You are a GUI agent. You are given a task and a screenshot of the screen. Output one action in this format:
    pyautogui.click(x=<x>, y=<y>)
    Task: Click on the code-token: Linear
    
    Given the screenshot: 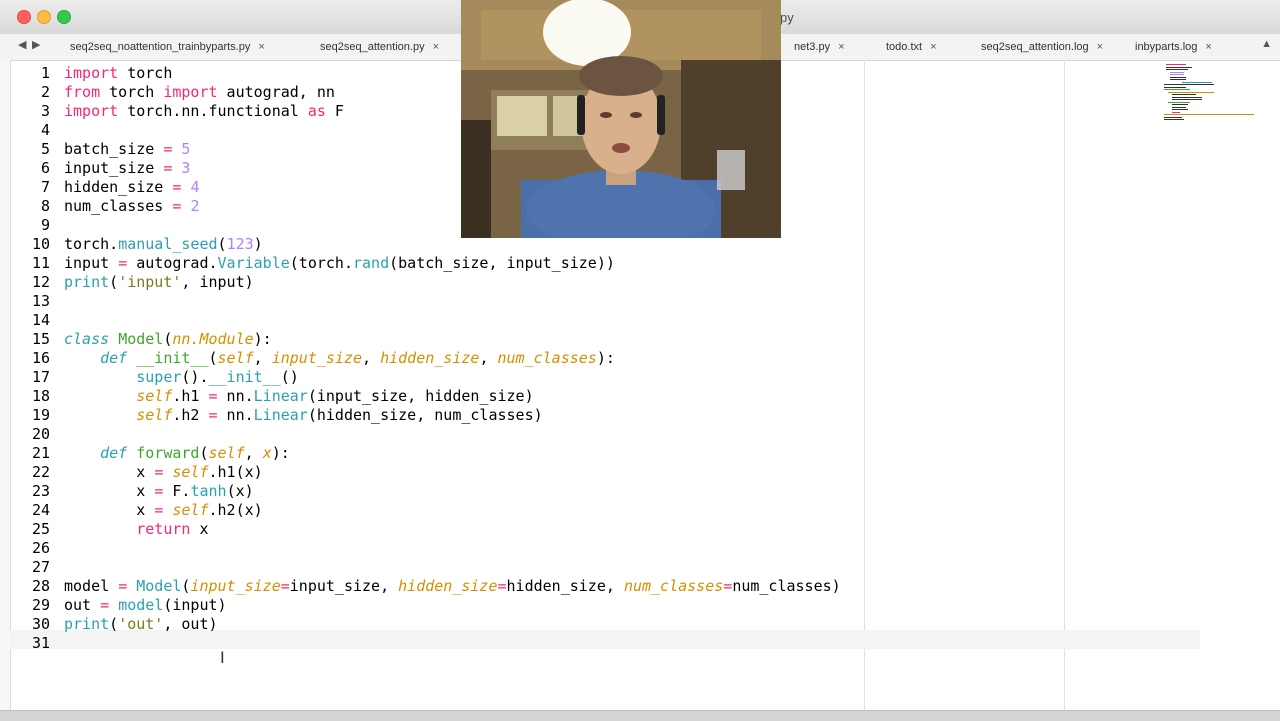 What is the action you would take?
    pyautogui.click(x=280, y=415)
    